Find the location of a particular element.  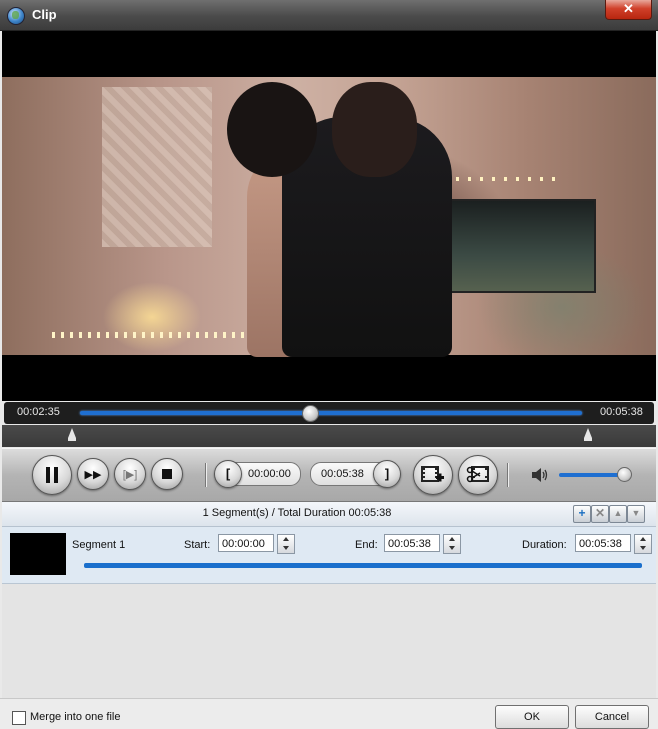

fast-forward-icon: ▶▶ is located at coordinates (93, 474).